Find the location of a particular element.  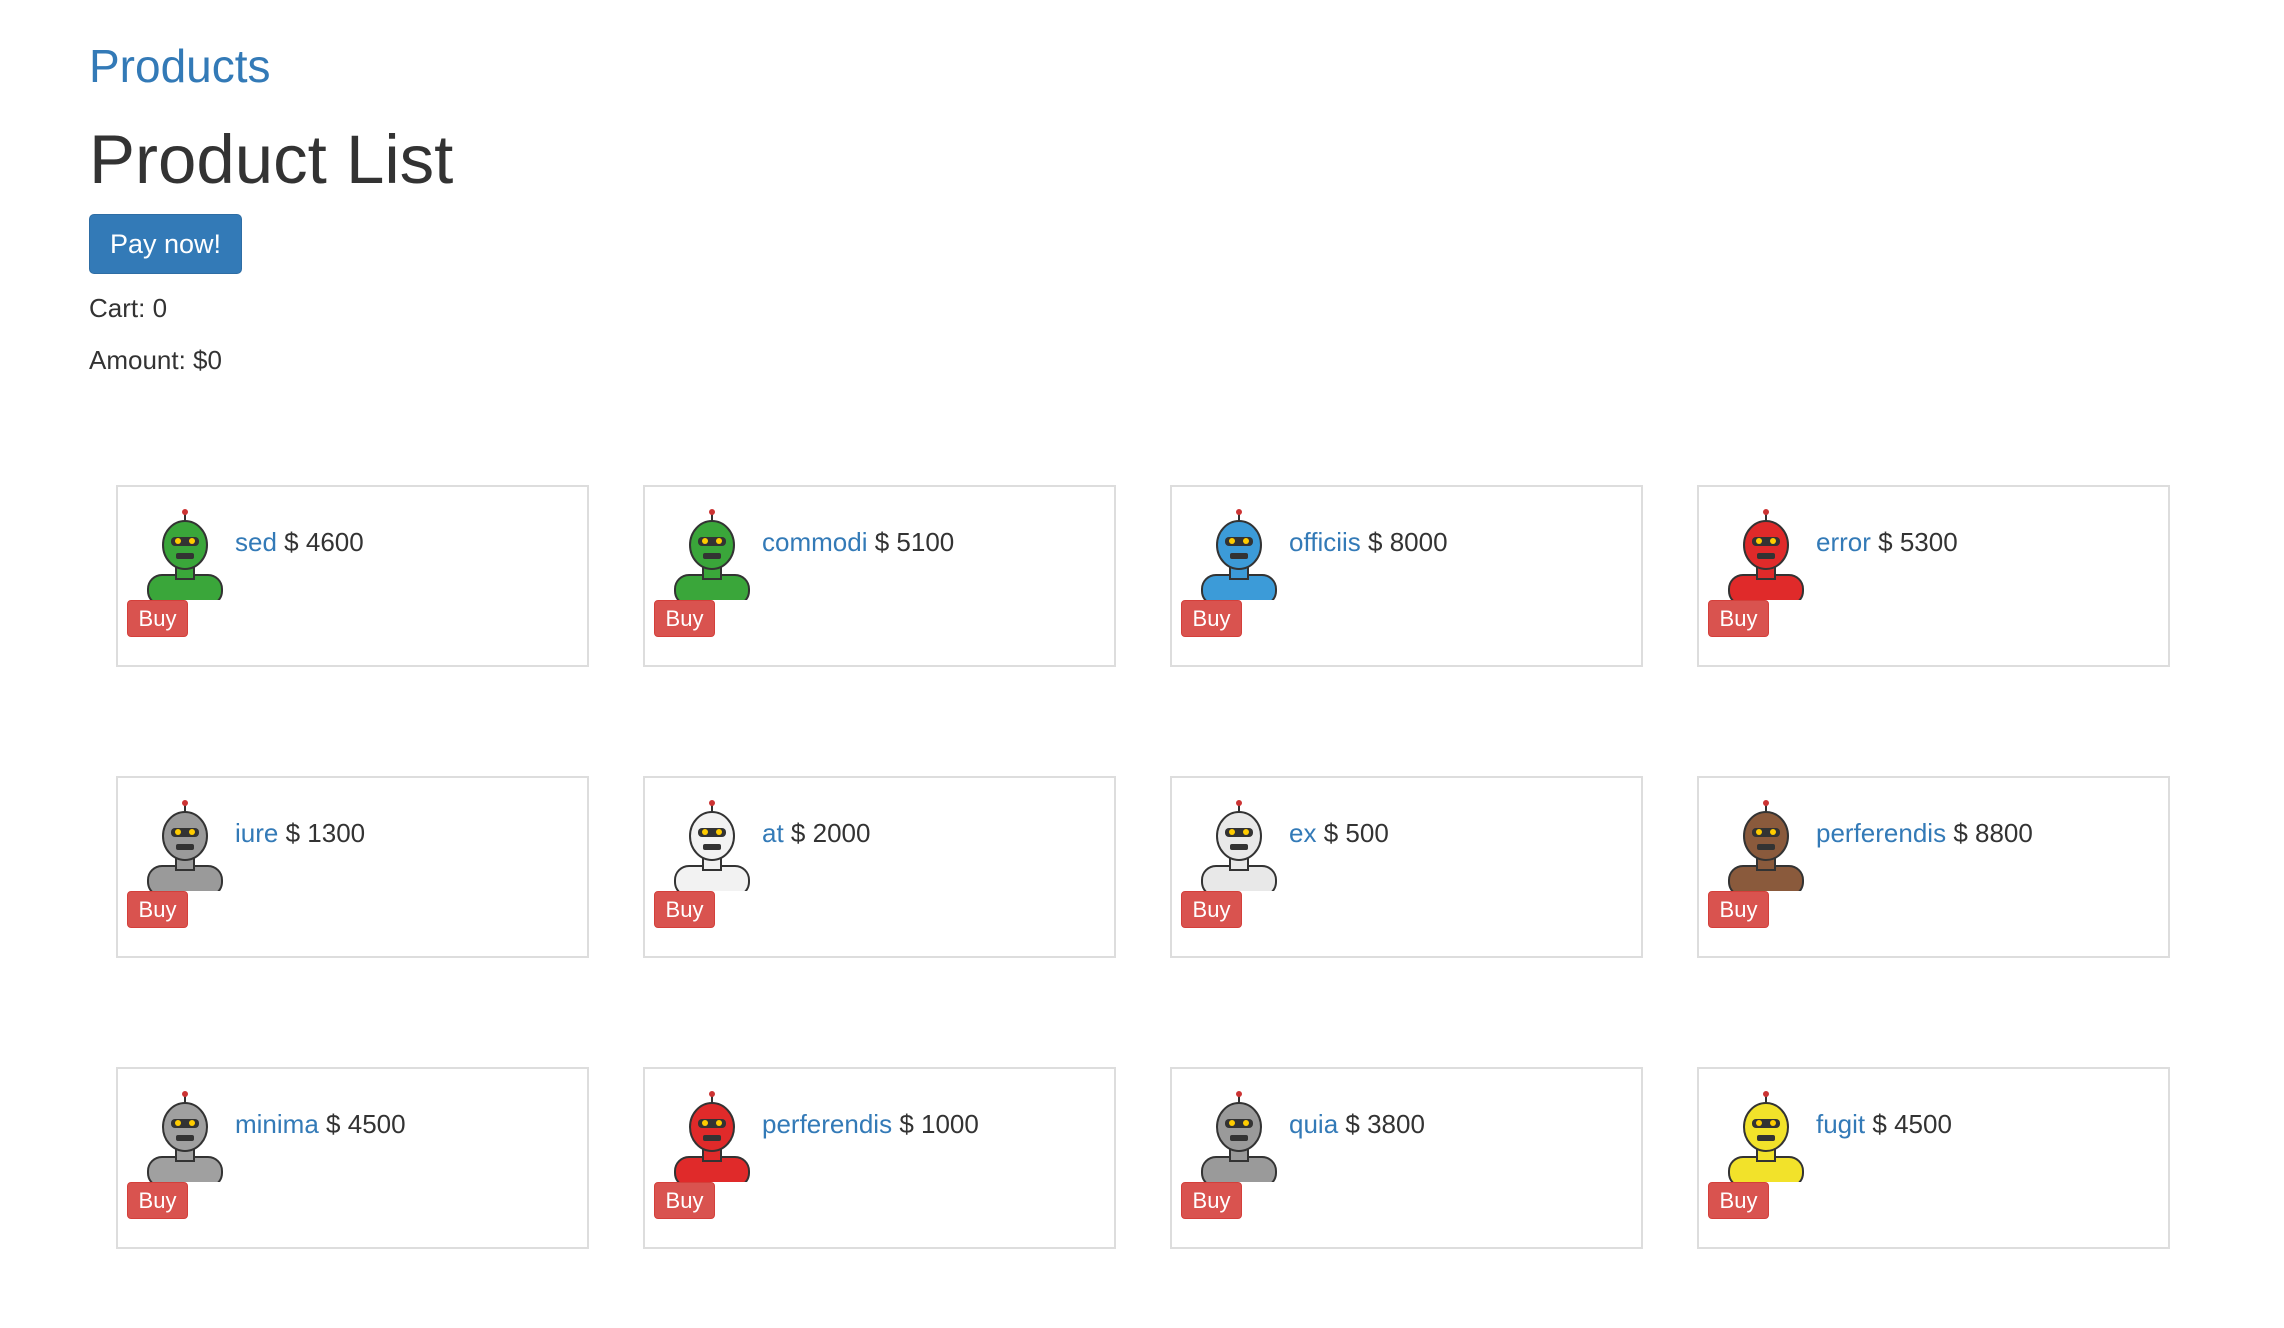

robot-blue-icon is located at coordinates (1239, 554).